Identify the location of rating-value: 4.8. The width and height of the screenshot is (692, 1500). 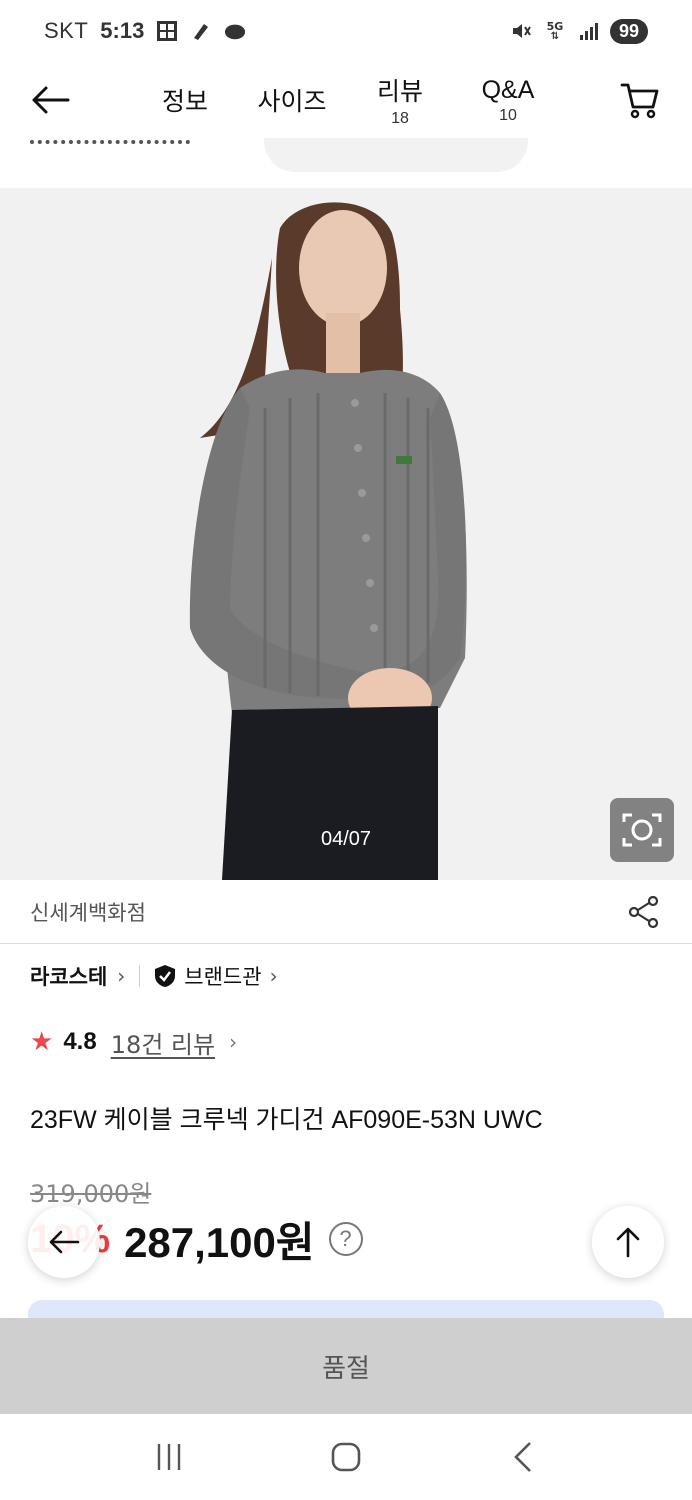
(80, 1041).